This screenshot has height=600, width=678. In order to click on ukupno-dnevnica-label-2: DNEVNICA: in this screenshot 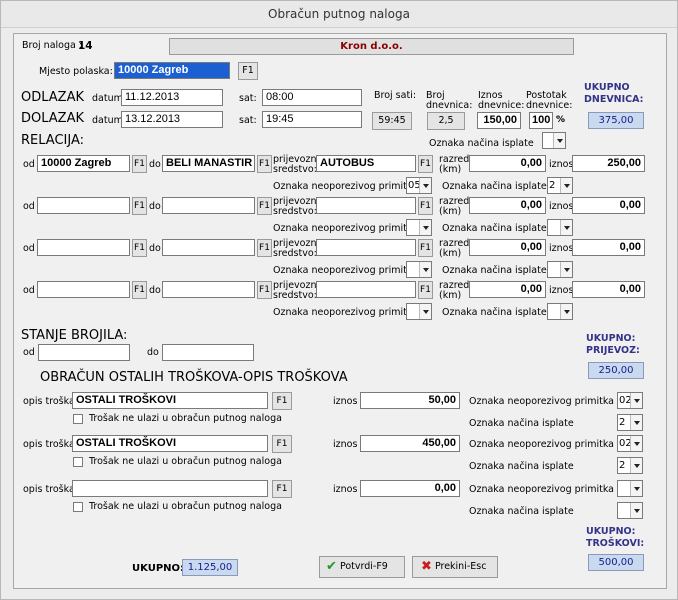, I will do `click(614, 99)`.